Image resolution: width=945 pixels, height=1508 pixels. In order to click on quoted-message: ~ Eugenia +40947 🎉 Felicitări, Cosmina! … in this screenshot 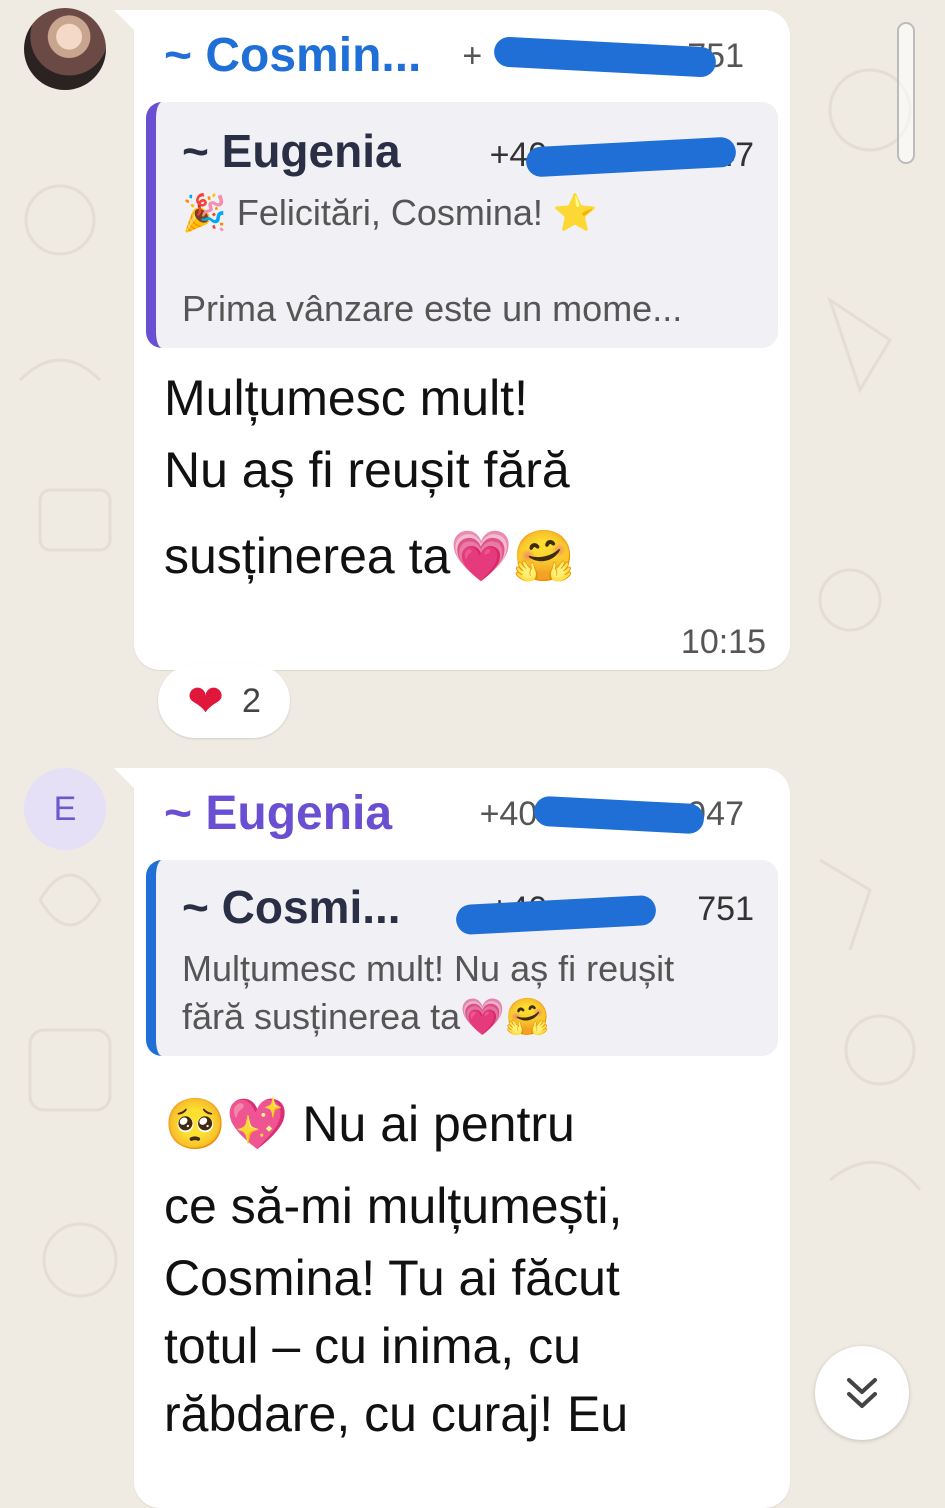, I will do `click(462, 225)`.